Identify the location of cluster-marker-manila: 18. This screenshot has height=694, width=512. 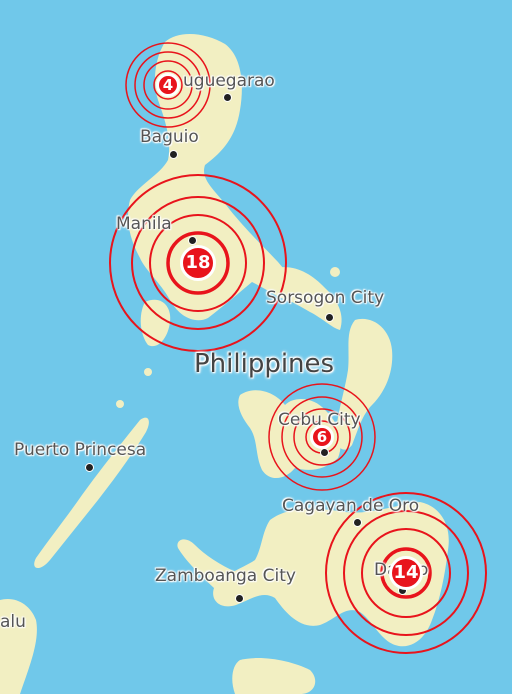
(198, 263).